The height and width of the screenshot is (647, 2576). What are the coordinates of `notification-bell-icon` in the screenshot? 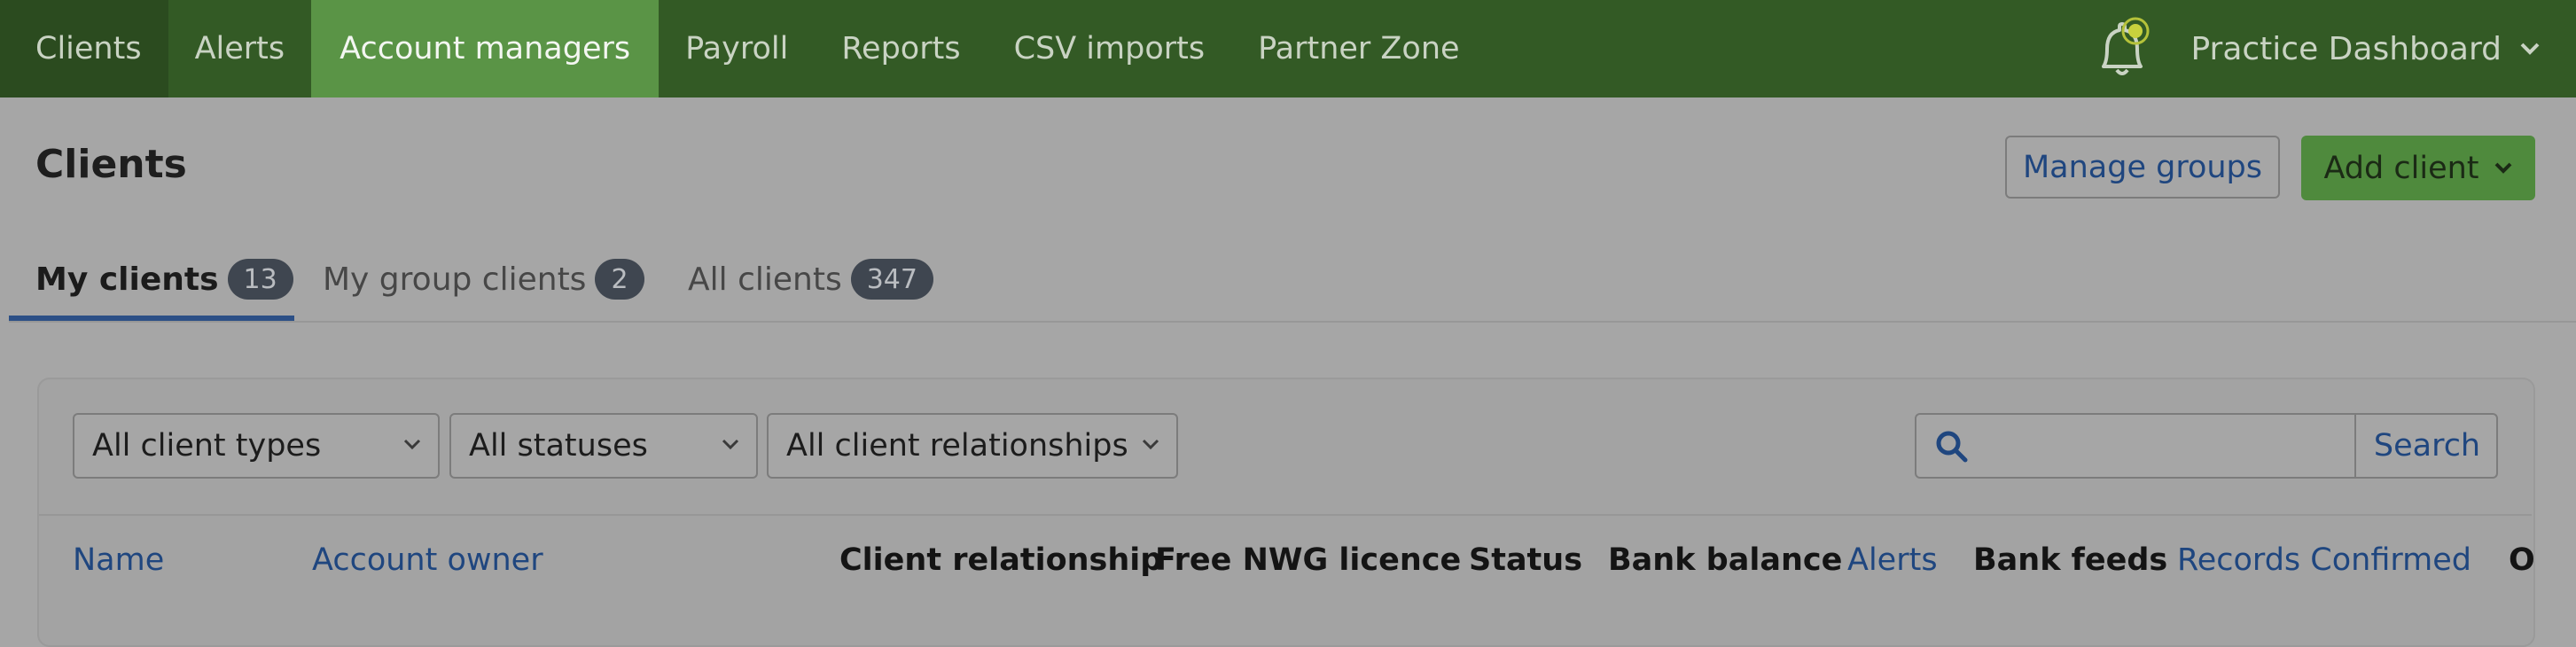 It's located at (2124, 48).